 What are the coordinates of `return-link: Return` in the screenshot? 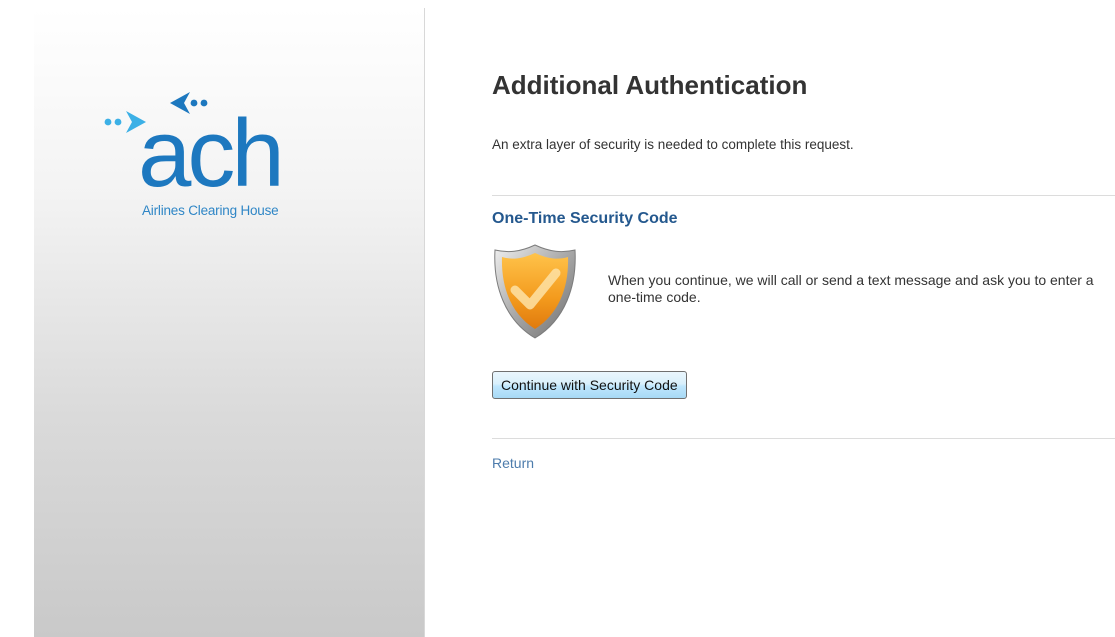 It's located at (513, 463).